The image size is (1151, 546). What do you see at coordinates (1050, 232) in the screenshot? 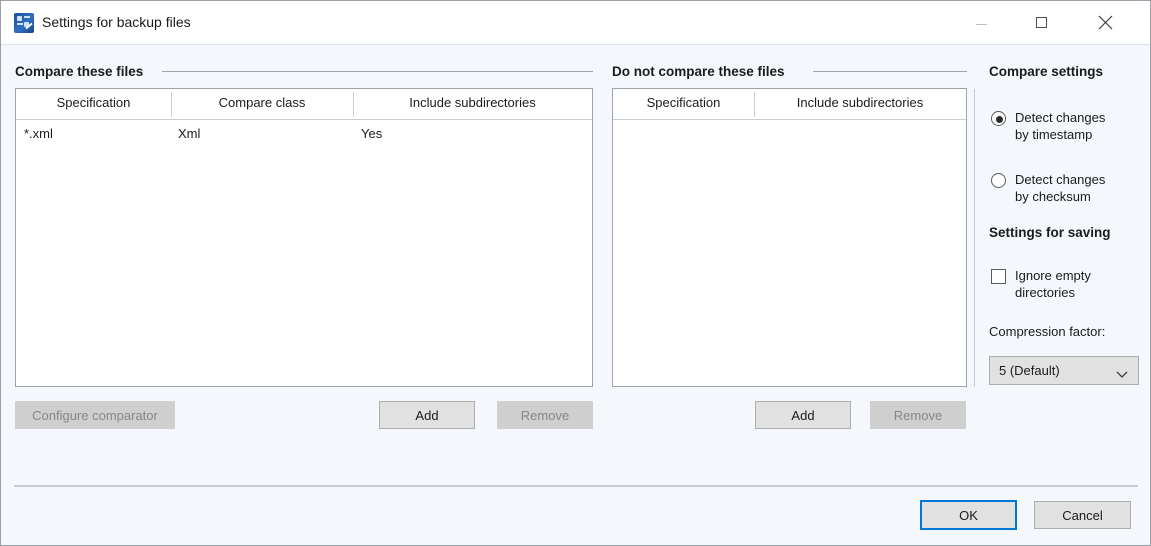
I see `saving-settings-heading: Settings for saving` at bounding box center [1050, 232].